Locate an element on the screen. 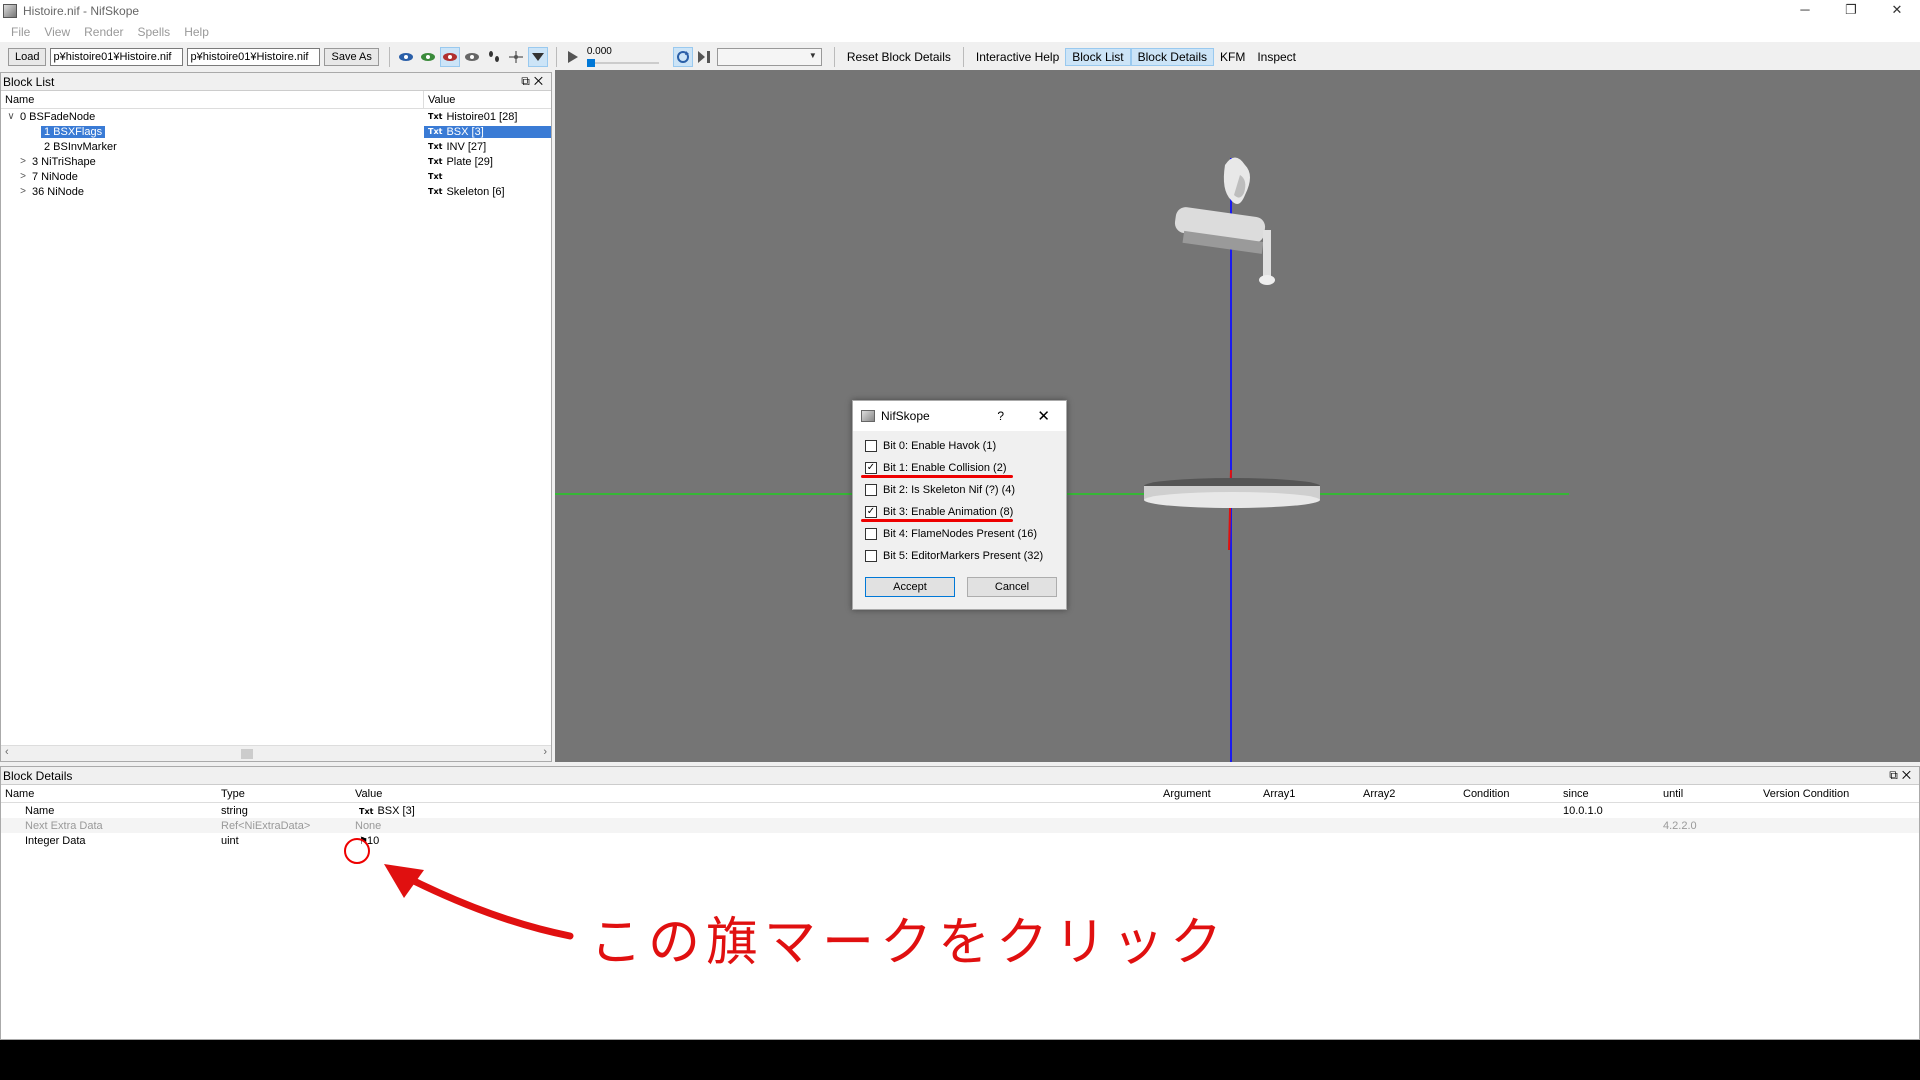  statue-model is located at coordinates (1224, 221).